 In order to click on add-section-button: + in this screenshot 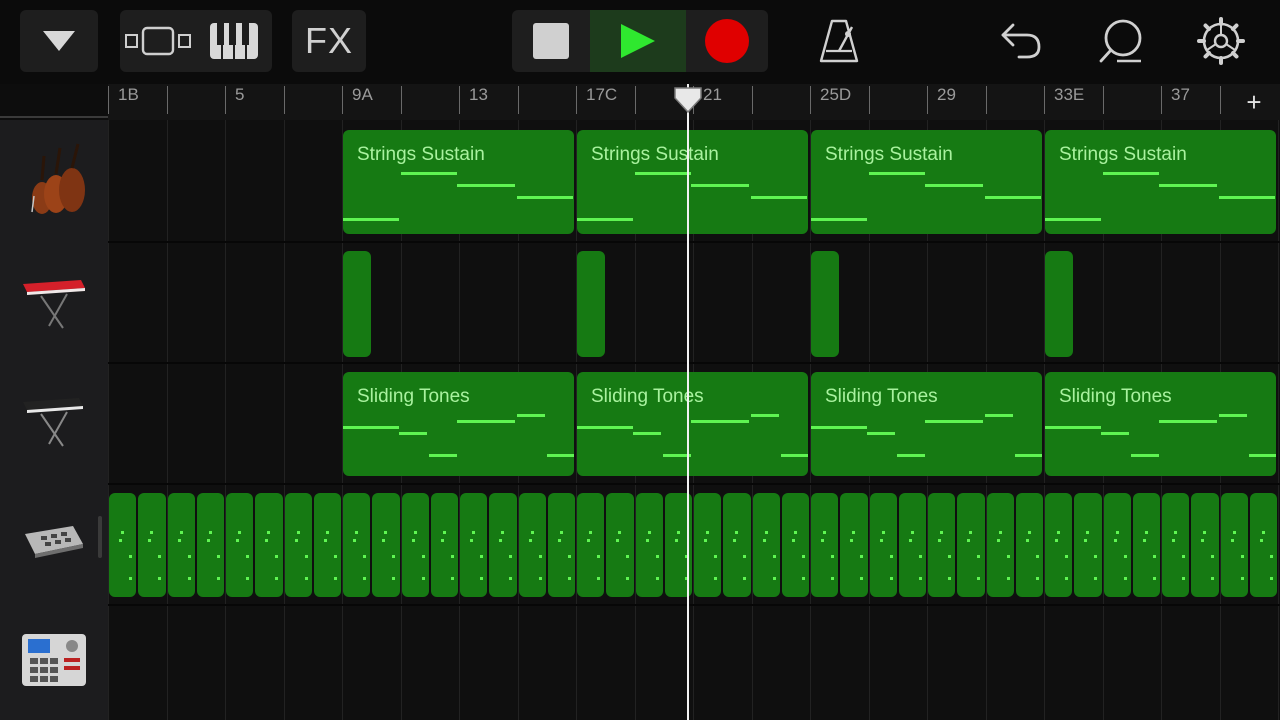, I will do `click(1254, 102)`.